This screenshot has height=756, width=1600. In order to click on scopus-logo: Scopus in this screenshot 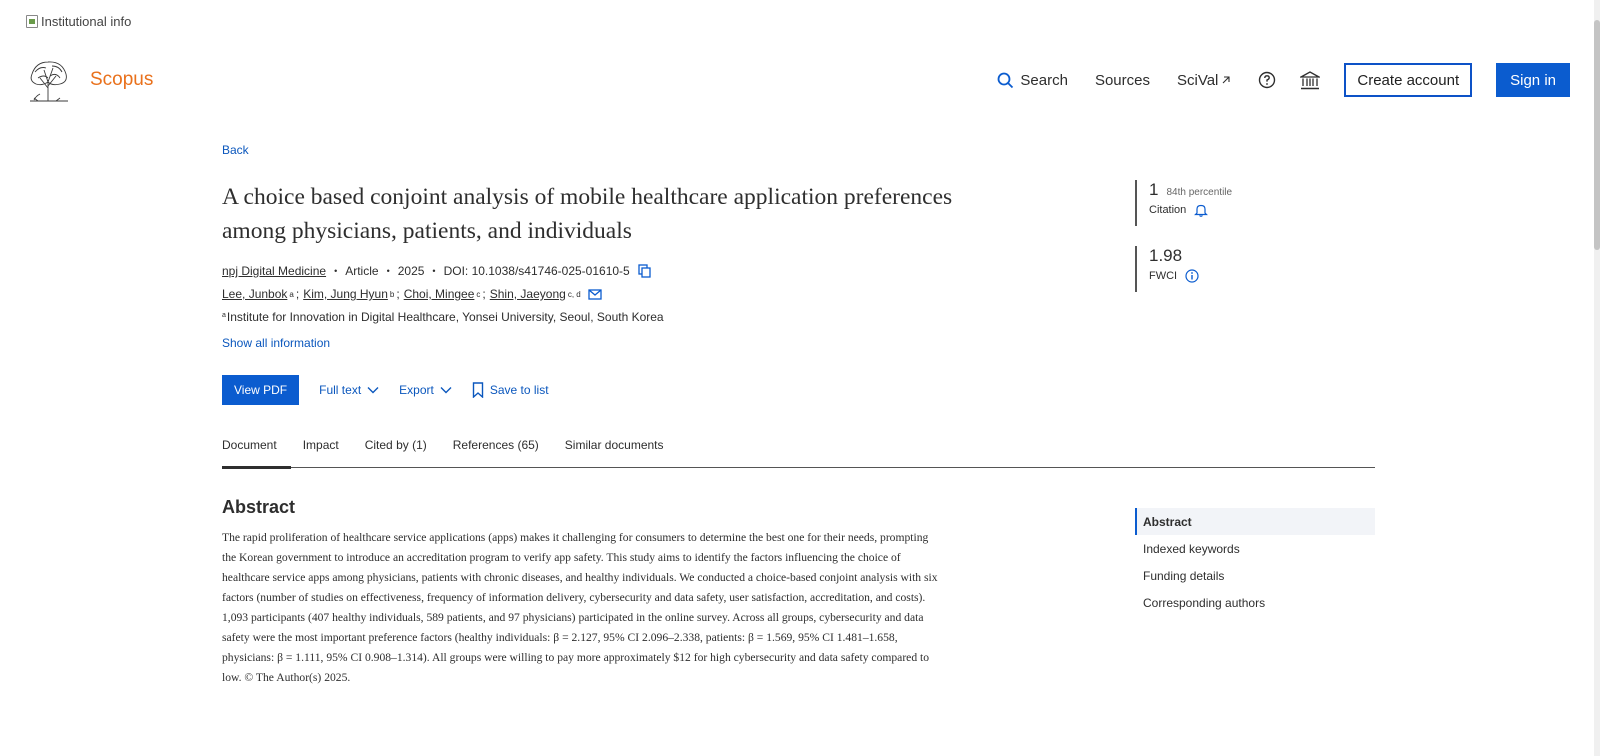, I will do `click(89, 80)`.